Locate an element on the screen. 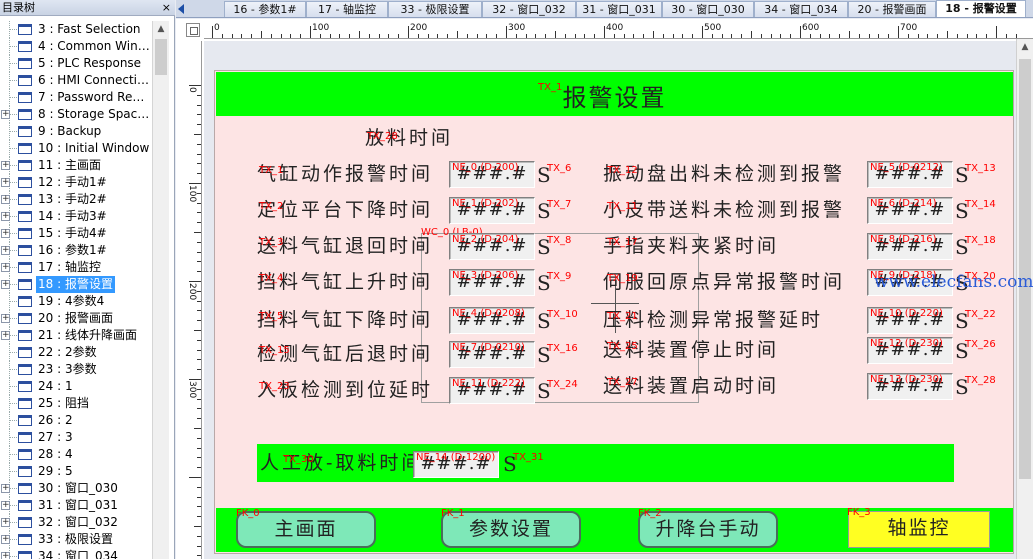  tree-item: 27 : 3 is located at coordinates (76, 437).